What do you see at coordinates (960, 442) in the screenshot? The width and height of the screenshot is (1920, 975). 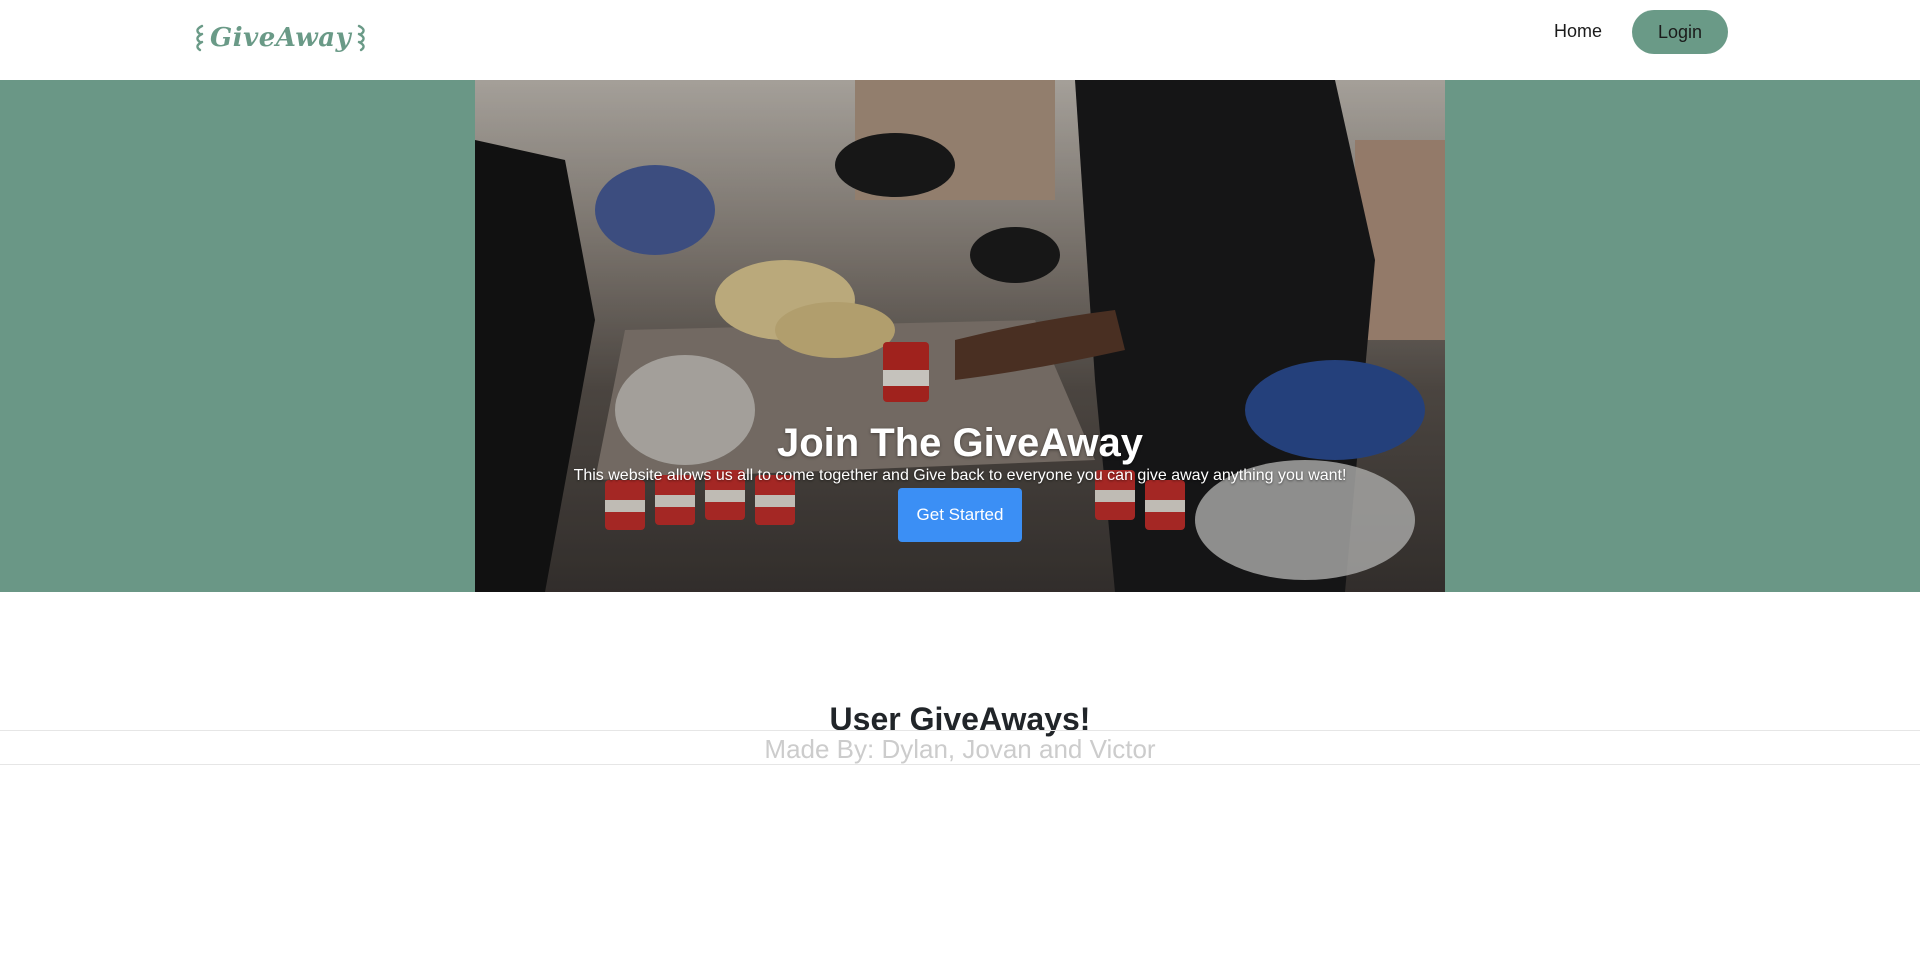 I see `hero-title: Join The GiveAway` at bounding box center [960, 442].